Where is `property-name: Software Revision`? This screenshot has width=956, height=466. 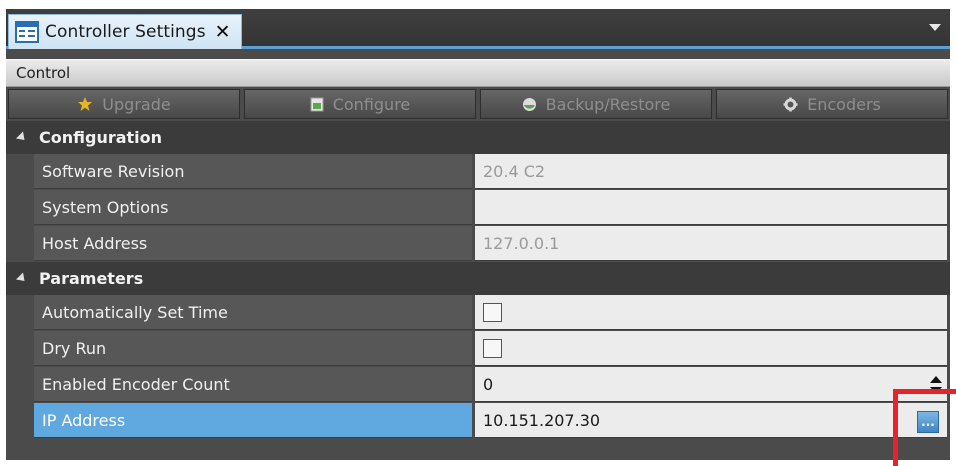
property-name: Software Revision is located at coordinates (253, 171).